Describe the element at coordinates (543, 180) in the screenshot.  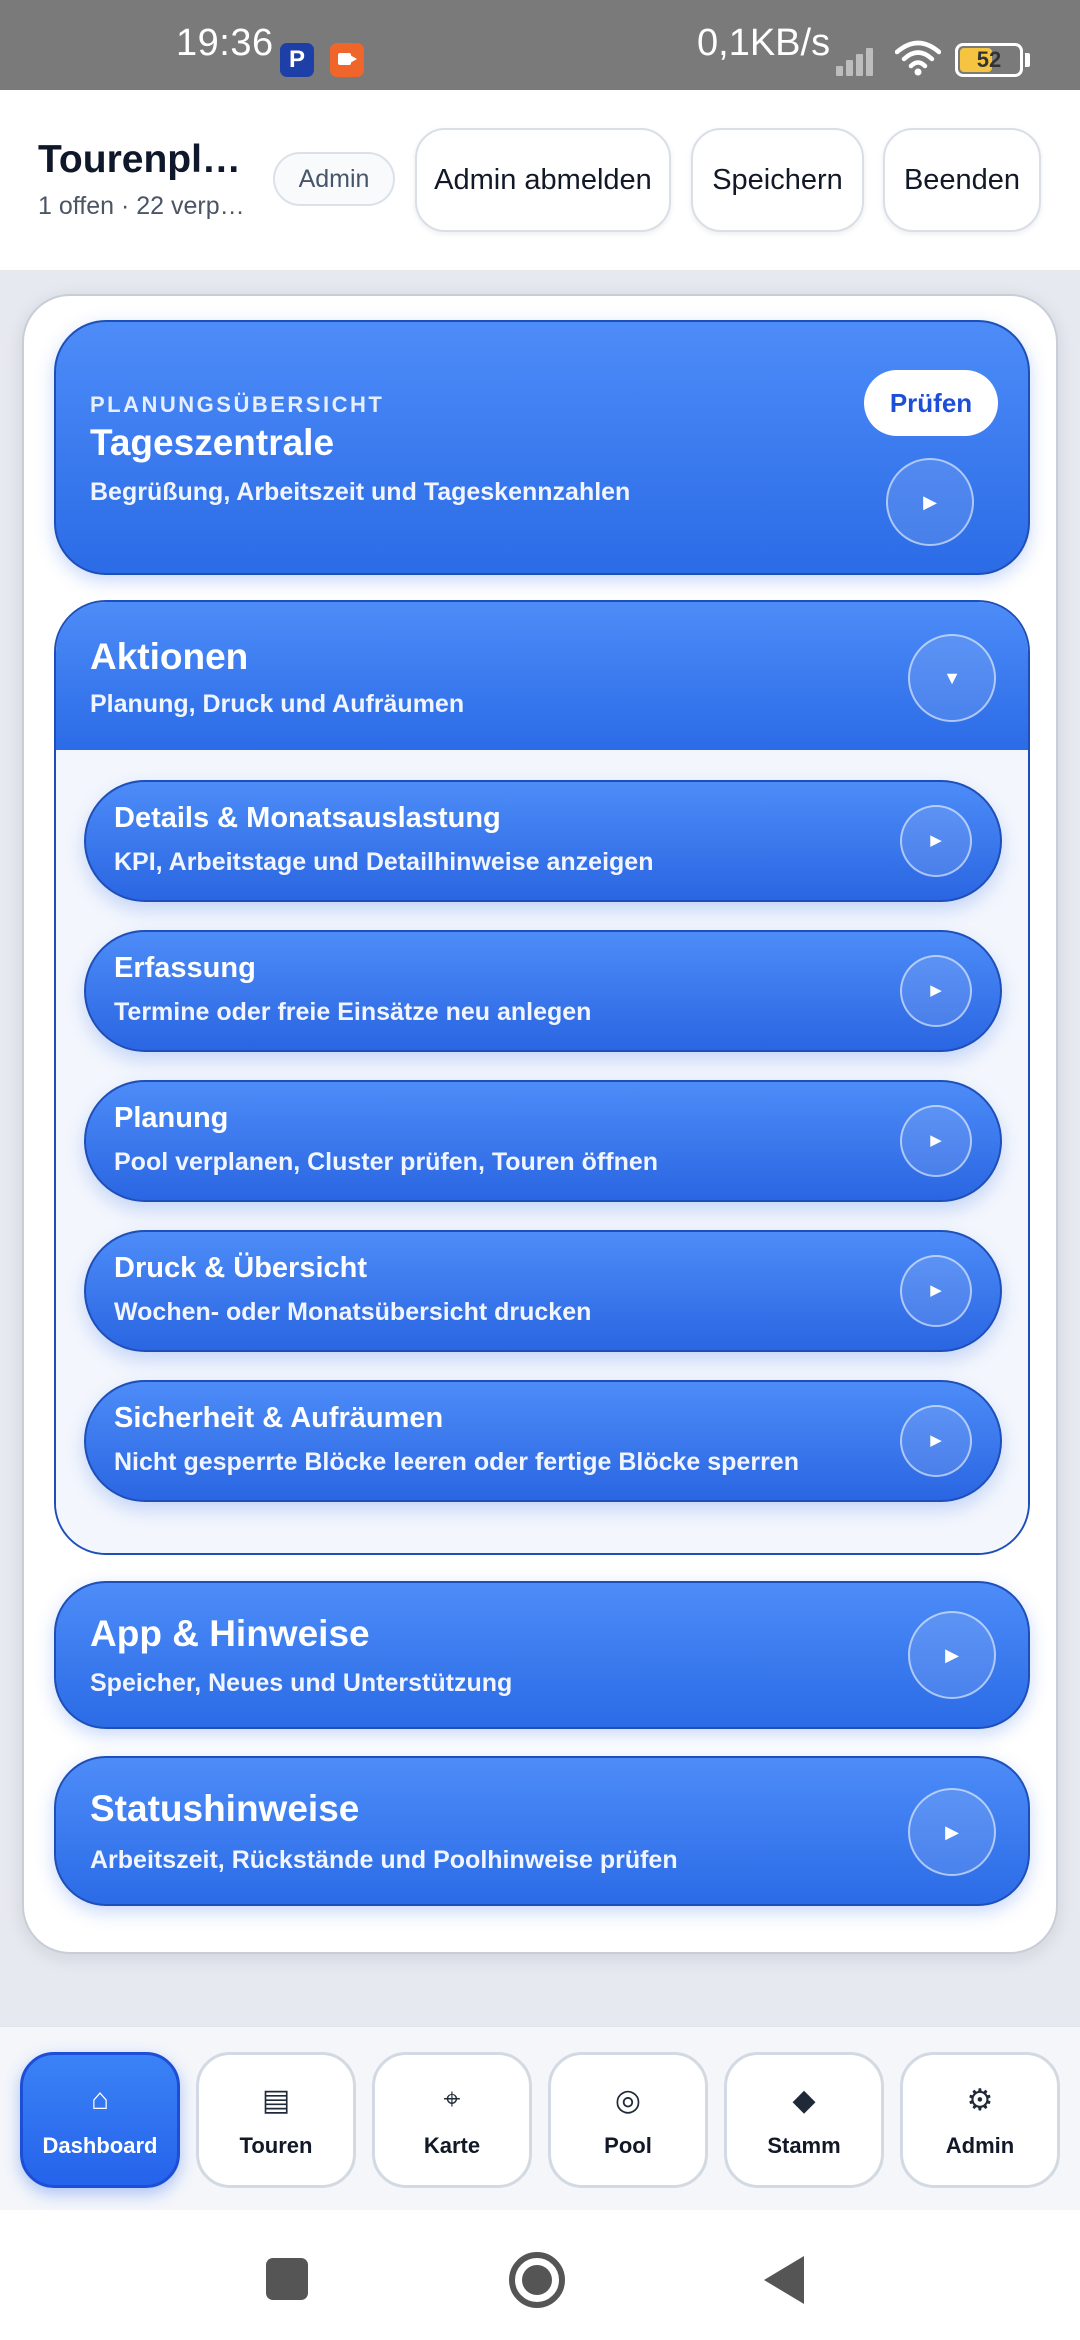
I see `admin-logout-button: Admin abmelden` at that location.